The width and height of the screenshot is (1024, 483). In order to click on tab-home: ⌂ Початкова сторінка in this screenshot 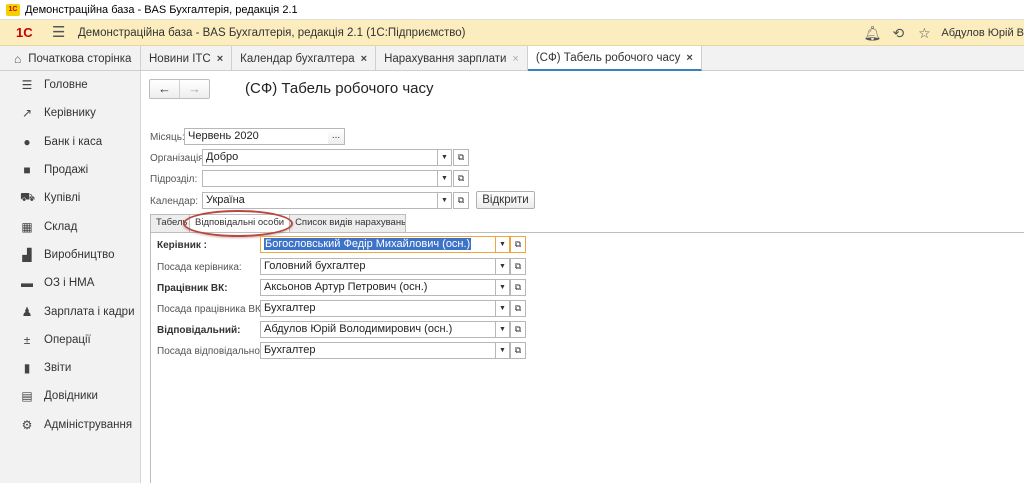, I will do `click(70, 58)`.